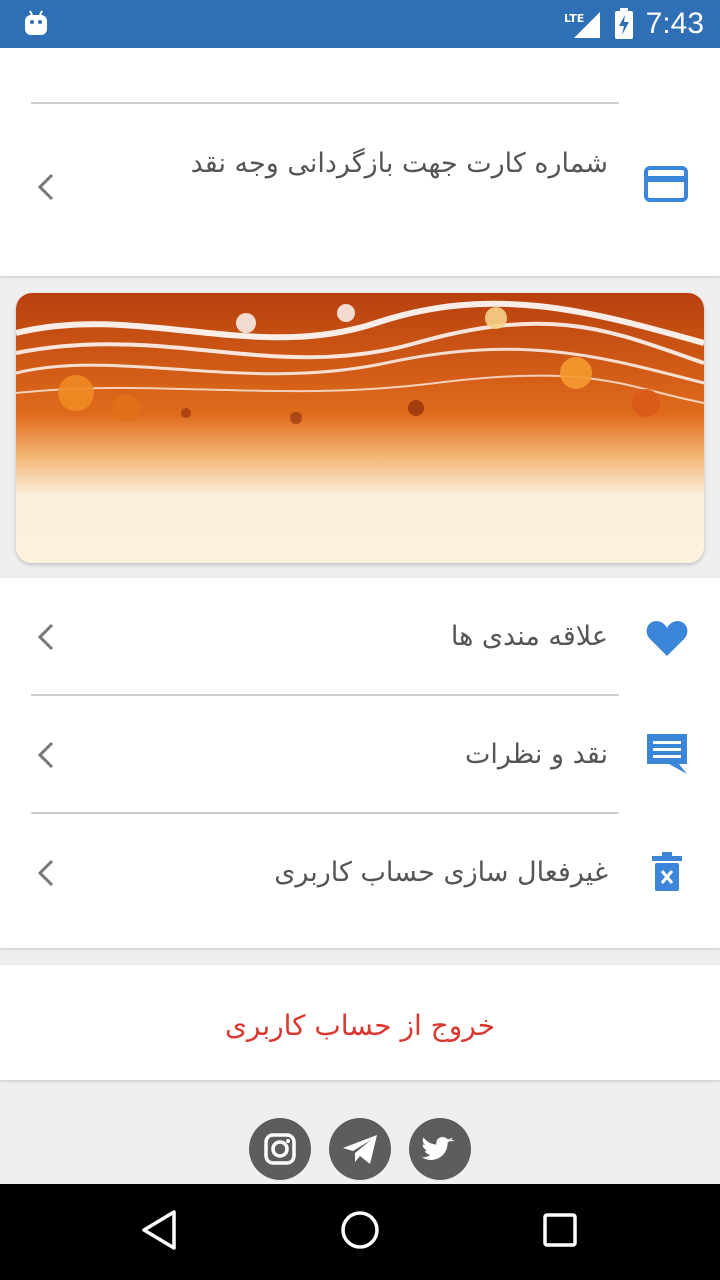  I want to click on reviews-label: نقد و نظرات, so click(536, 754).